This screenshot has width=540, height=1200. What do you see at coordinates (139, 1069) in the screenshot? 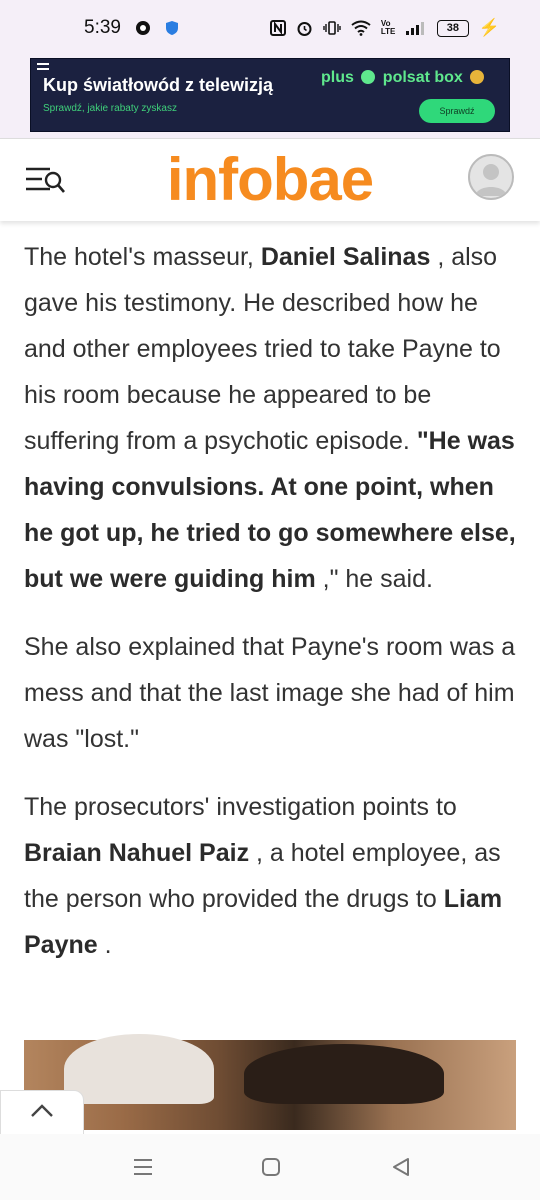
I see `image-figure-left` at bounding box center [139, 1069].